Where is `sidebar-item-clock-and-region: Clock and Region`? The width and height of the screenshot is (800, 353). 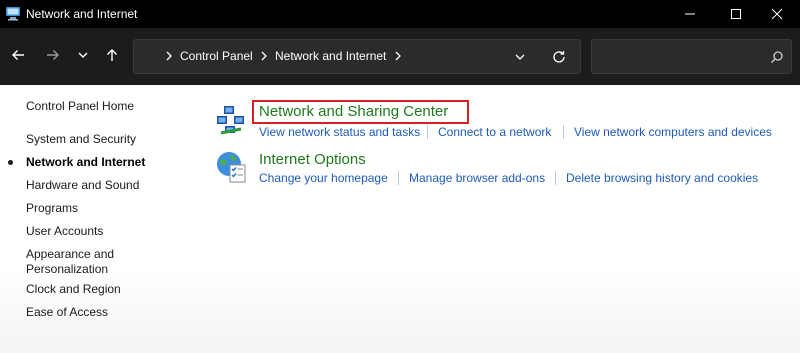 sidebar-item-clock-and-region: Clock and Region is located at coordinates (73, 289).